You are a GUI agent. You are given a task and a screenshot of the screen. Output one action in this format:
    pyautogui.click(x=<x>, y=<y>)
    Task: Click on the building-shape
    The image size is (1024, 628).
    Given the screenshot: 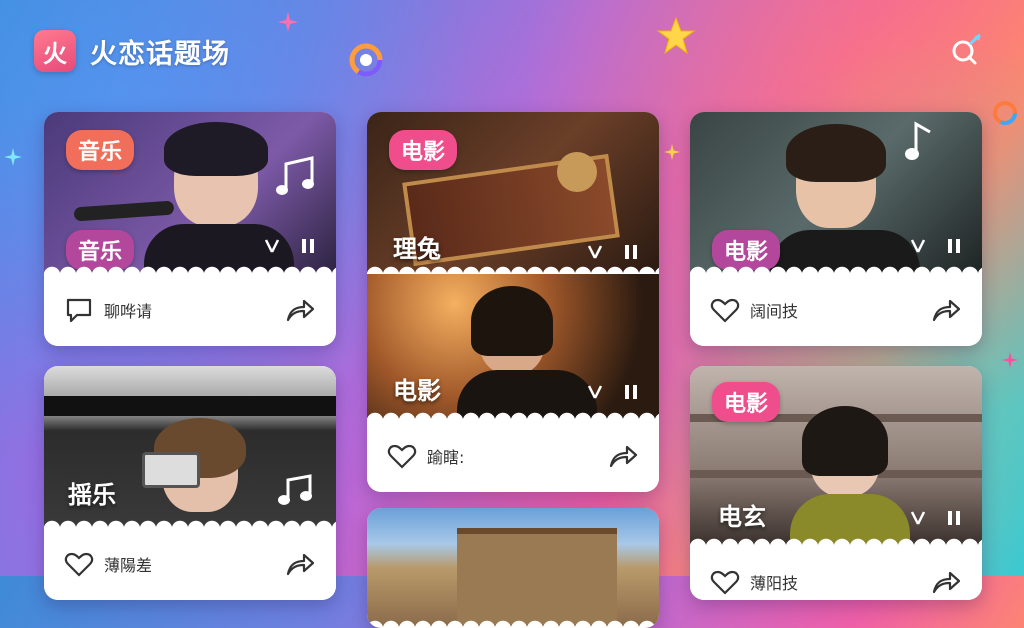 What is the action you would take?
    pyautogui.click(x=537, y=576)
    